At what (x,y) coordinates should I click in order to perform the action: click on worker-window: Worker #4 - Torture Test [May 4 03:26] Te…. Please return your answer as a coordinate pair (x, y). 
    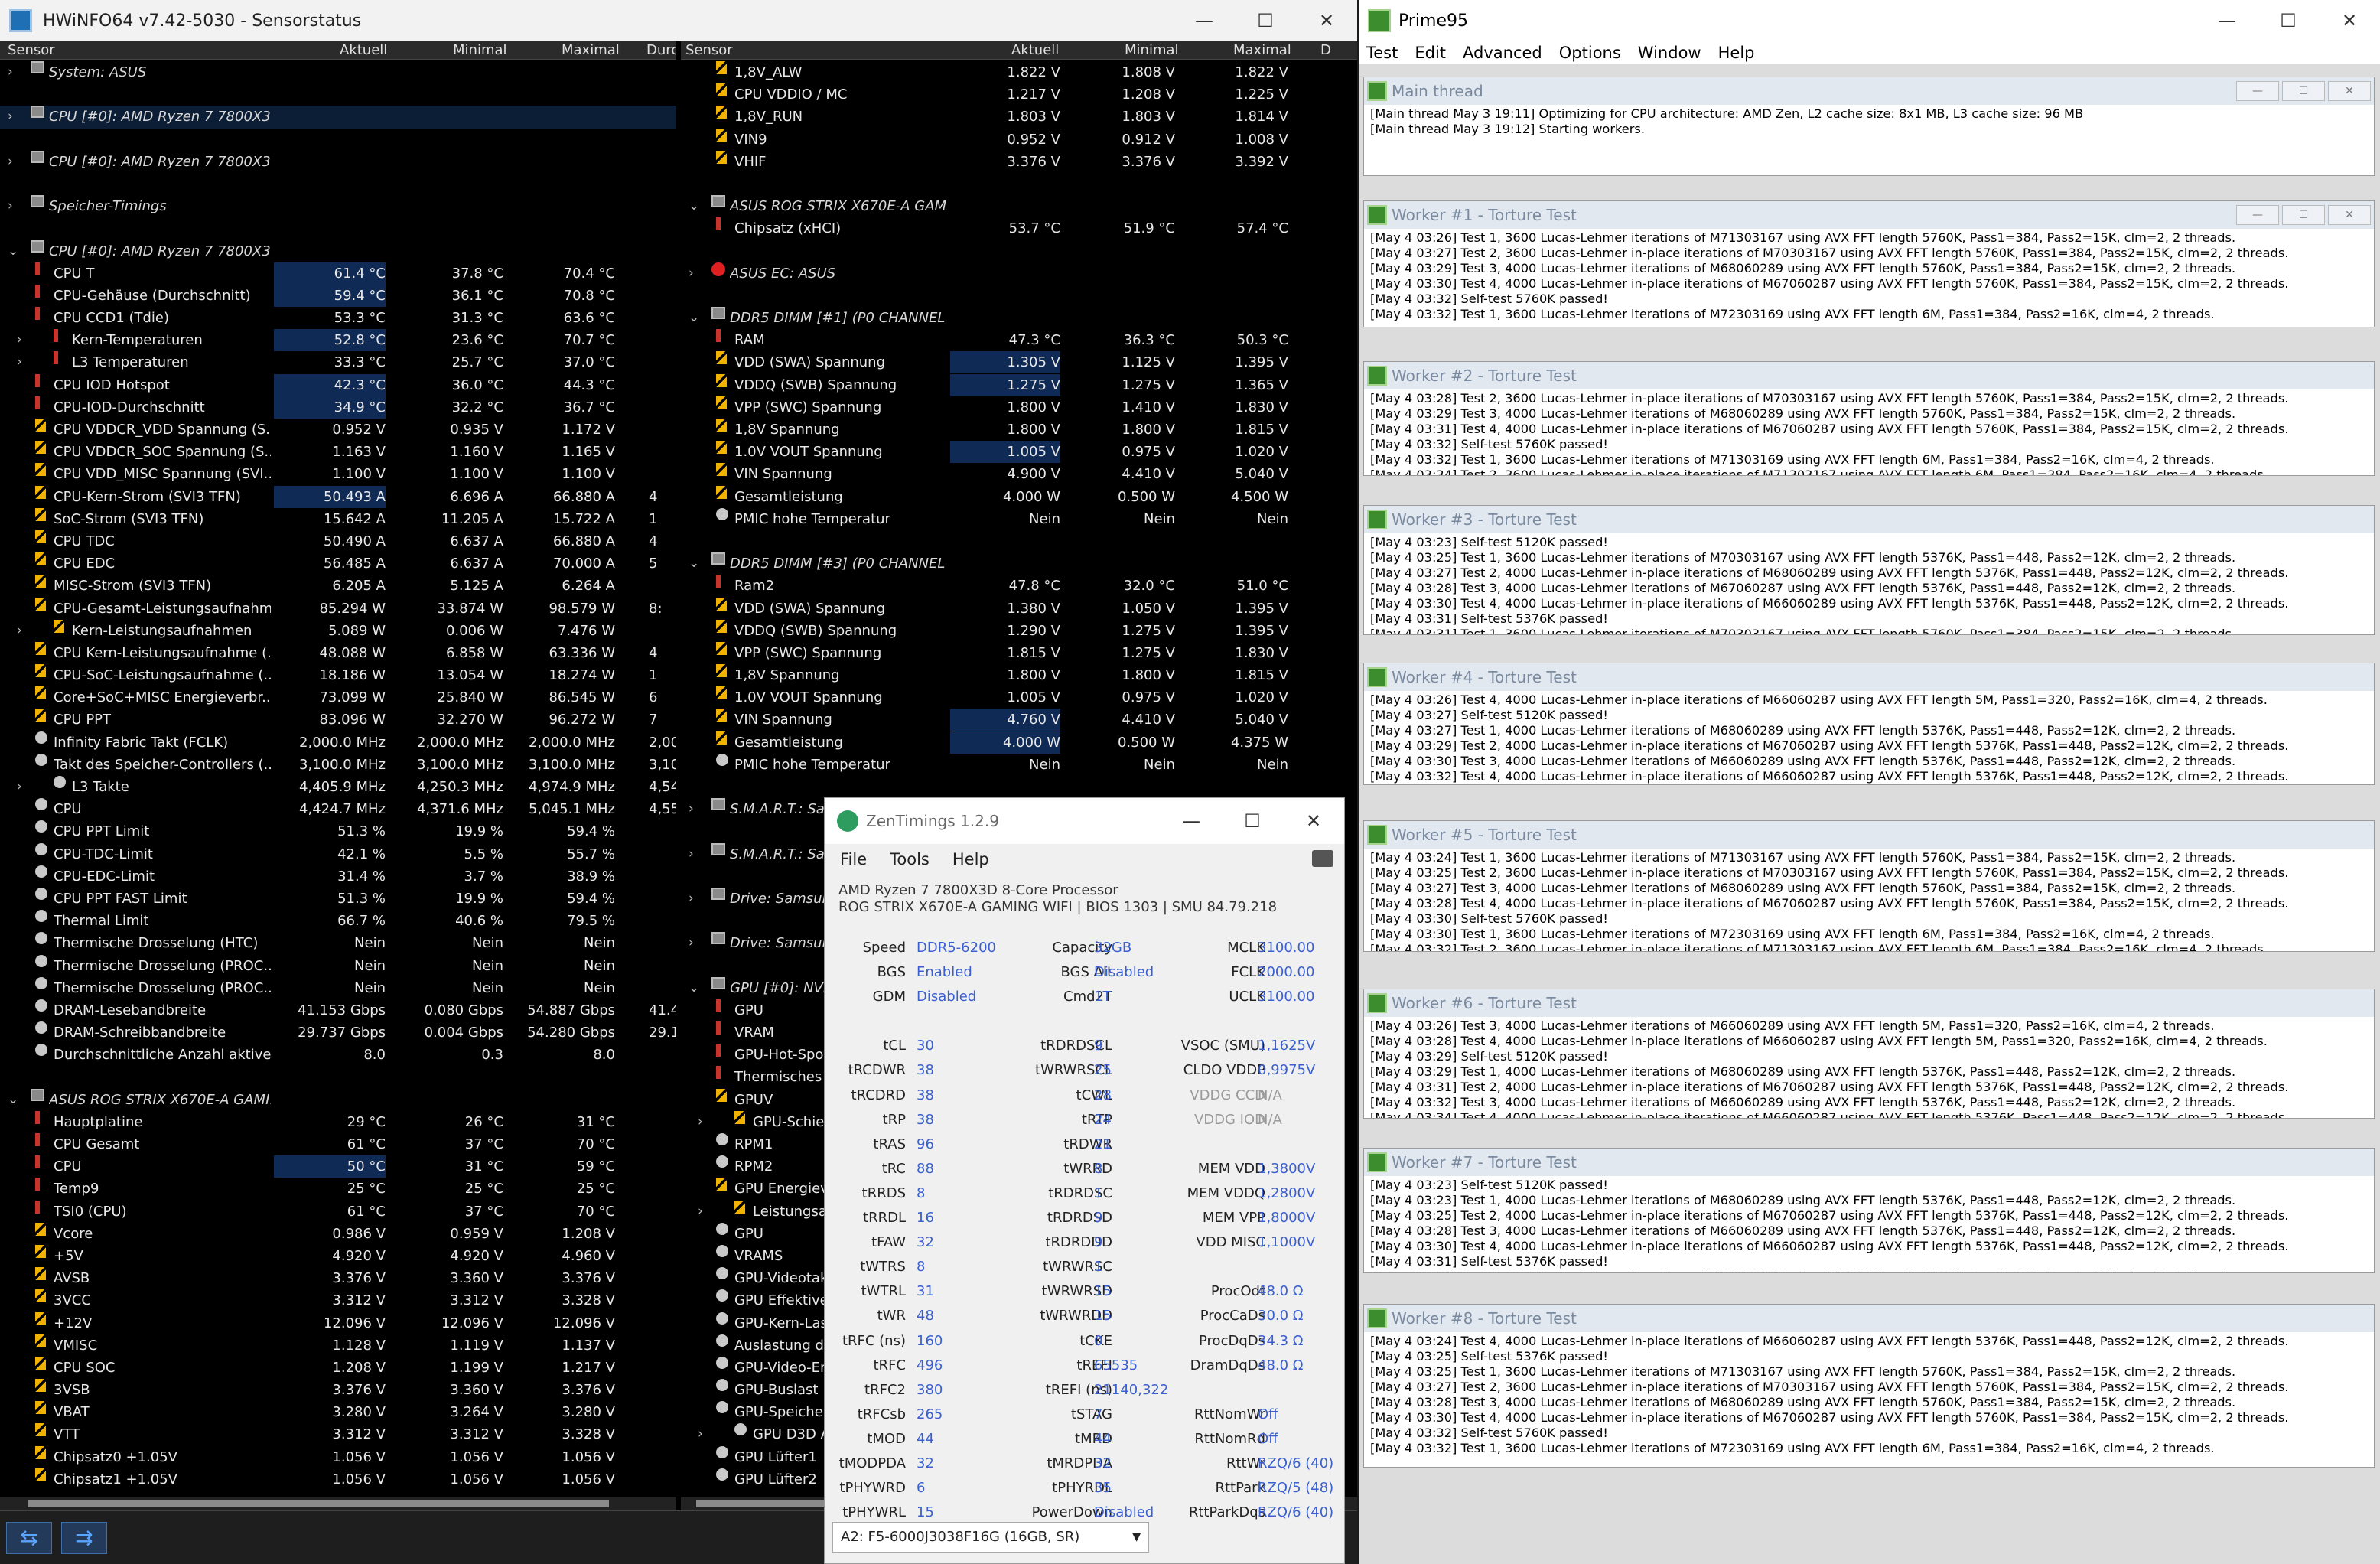
    Looking at the image, I should click on (1869, 724).